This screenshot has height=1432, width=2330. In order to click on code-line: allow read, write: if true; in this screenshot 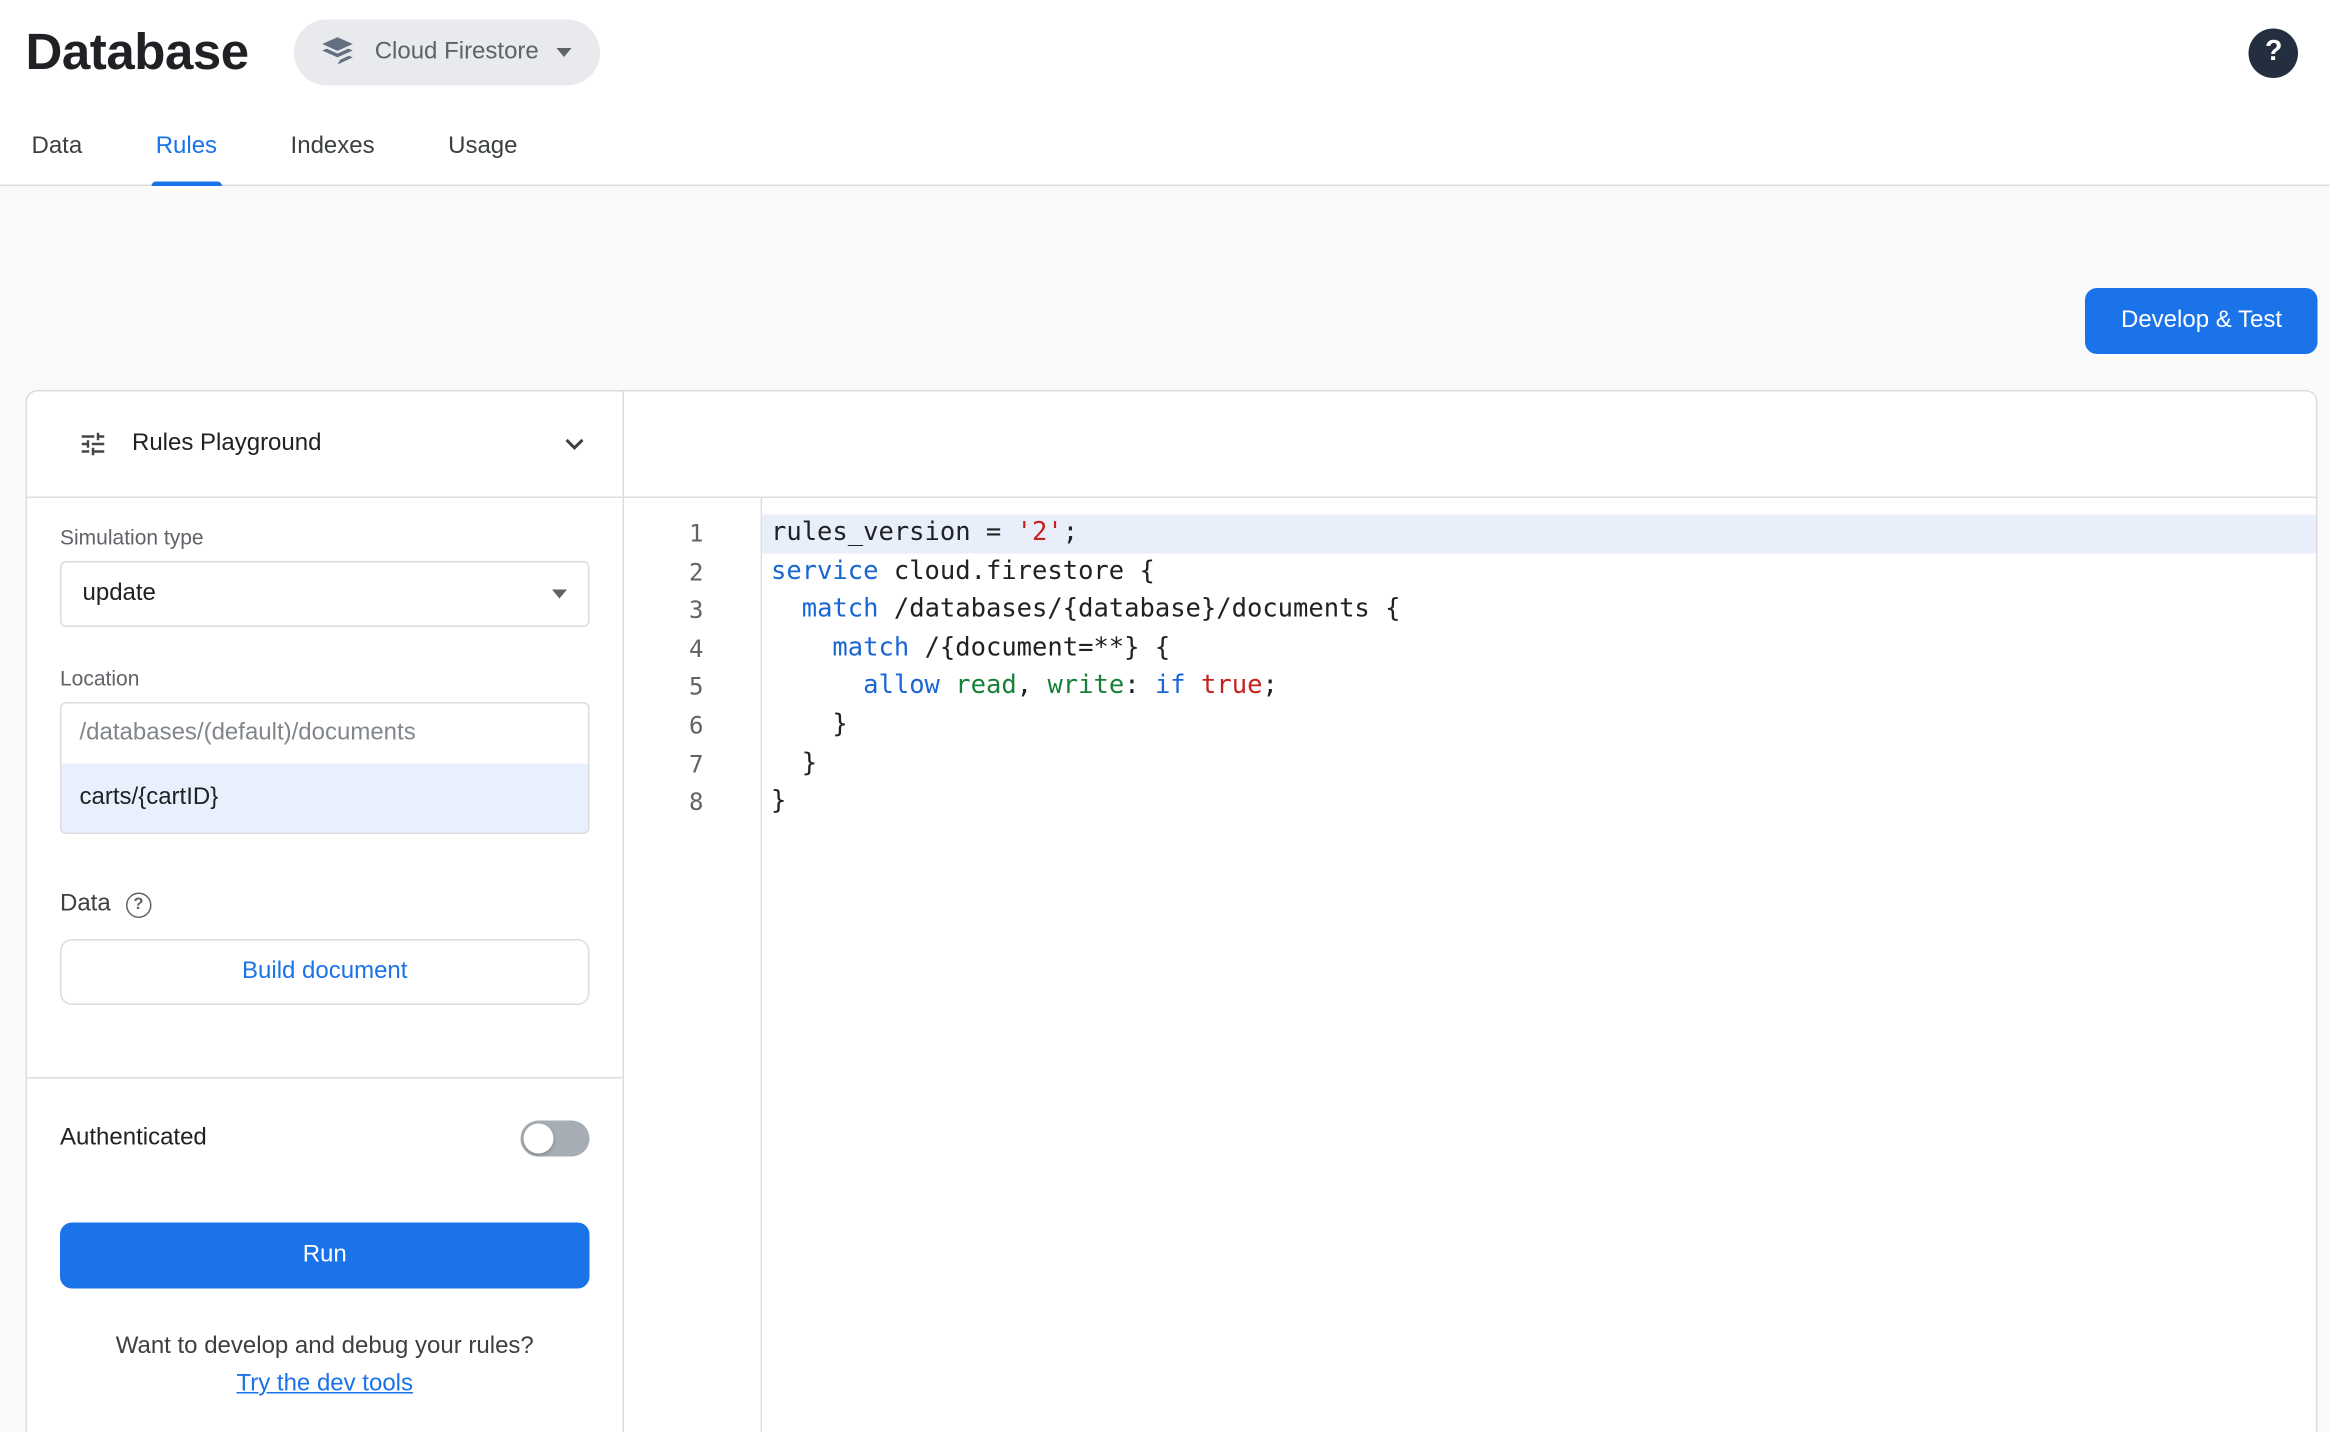, I will do `click(1539, 687)`.